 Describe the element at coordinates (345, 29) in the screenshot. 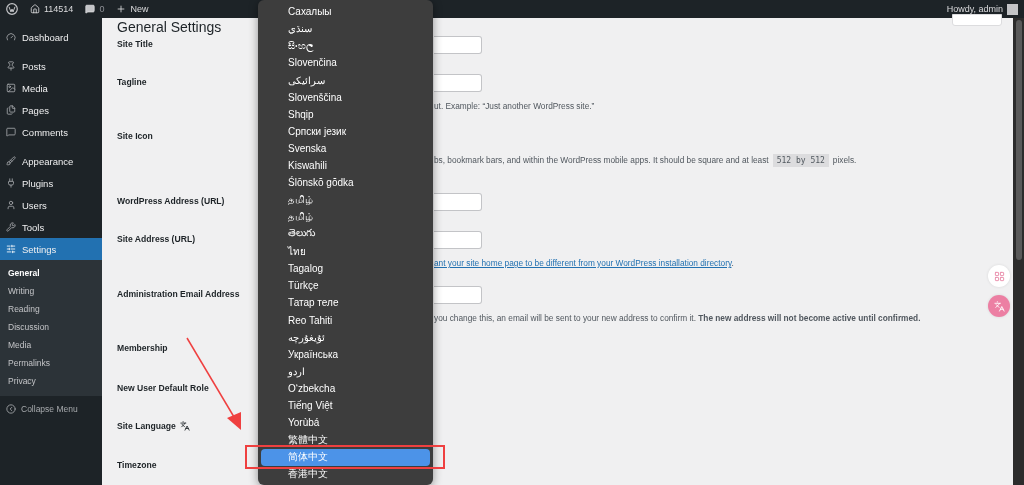

I see `language-option: سنڌي` at that location.